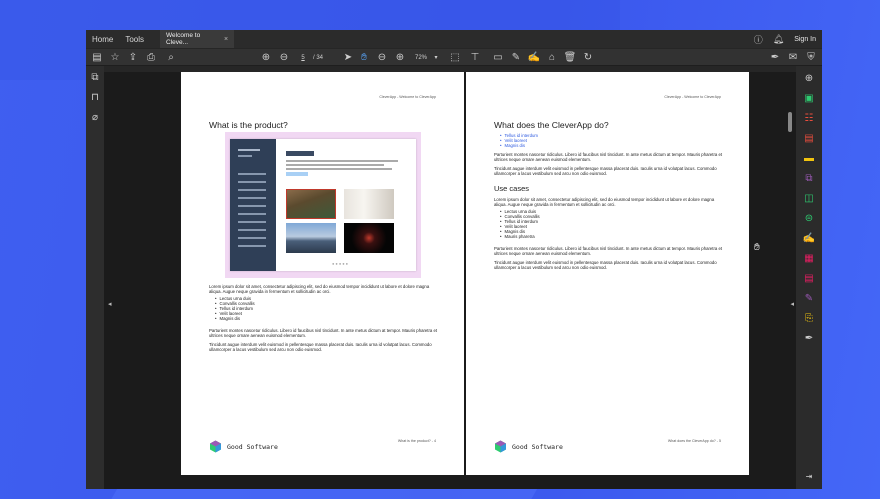 Image resolution: width=880 pixels, height=499 pixels. What do you see at coordinates (436, 57) in the screenshot?
I see `zoom-dropdown-icon: ▾` at bounding box center [436, 57].